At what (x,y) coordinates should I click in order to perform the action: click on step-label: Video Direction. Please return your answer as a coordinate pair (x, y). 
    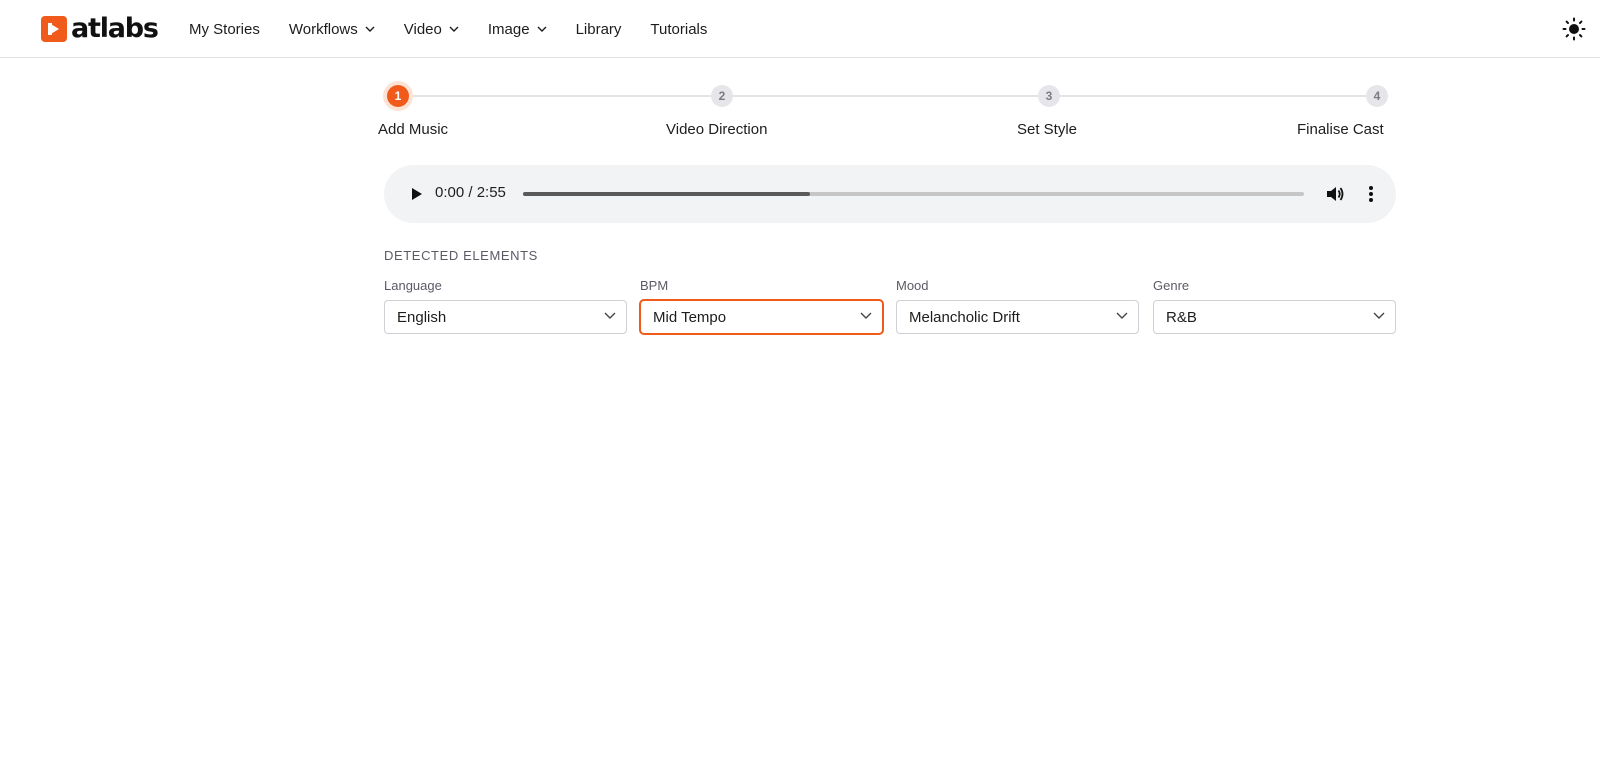
    Looking at the image, I should click on (717, 129).